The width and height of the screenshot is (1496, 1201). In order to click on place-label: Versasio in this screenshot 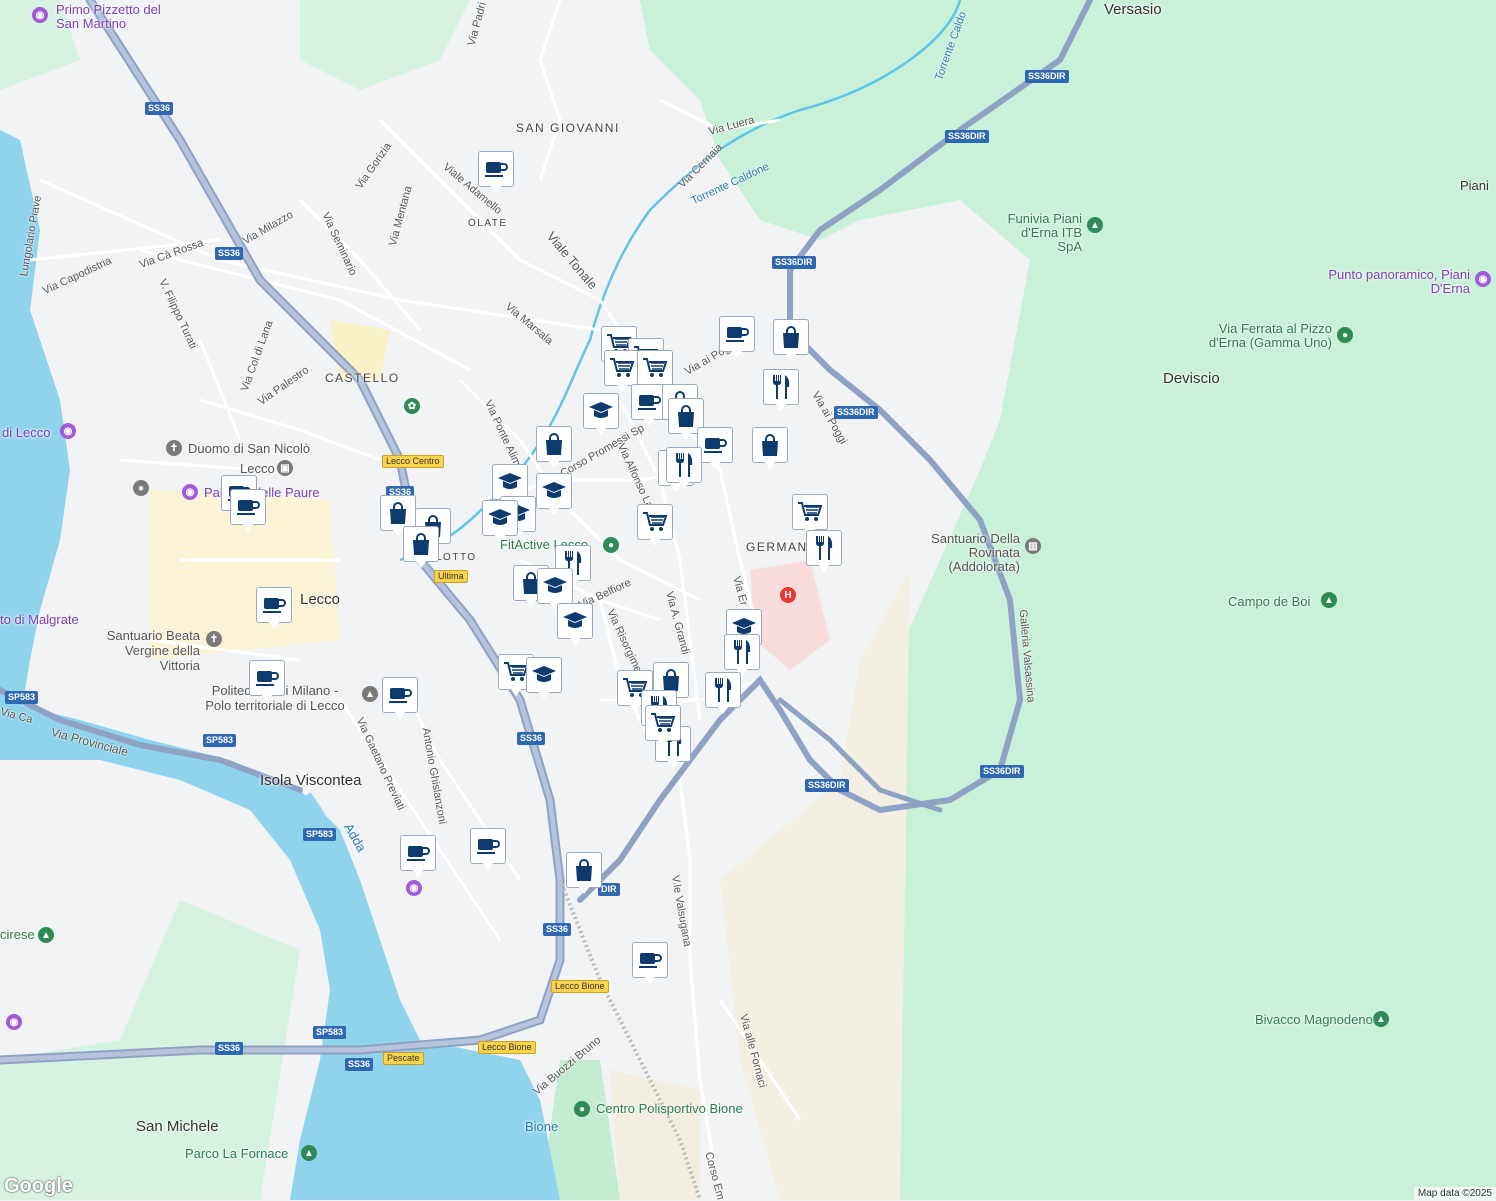, I will do `click(1133, 9)`.